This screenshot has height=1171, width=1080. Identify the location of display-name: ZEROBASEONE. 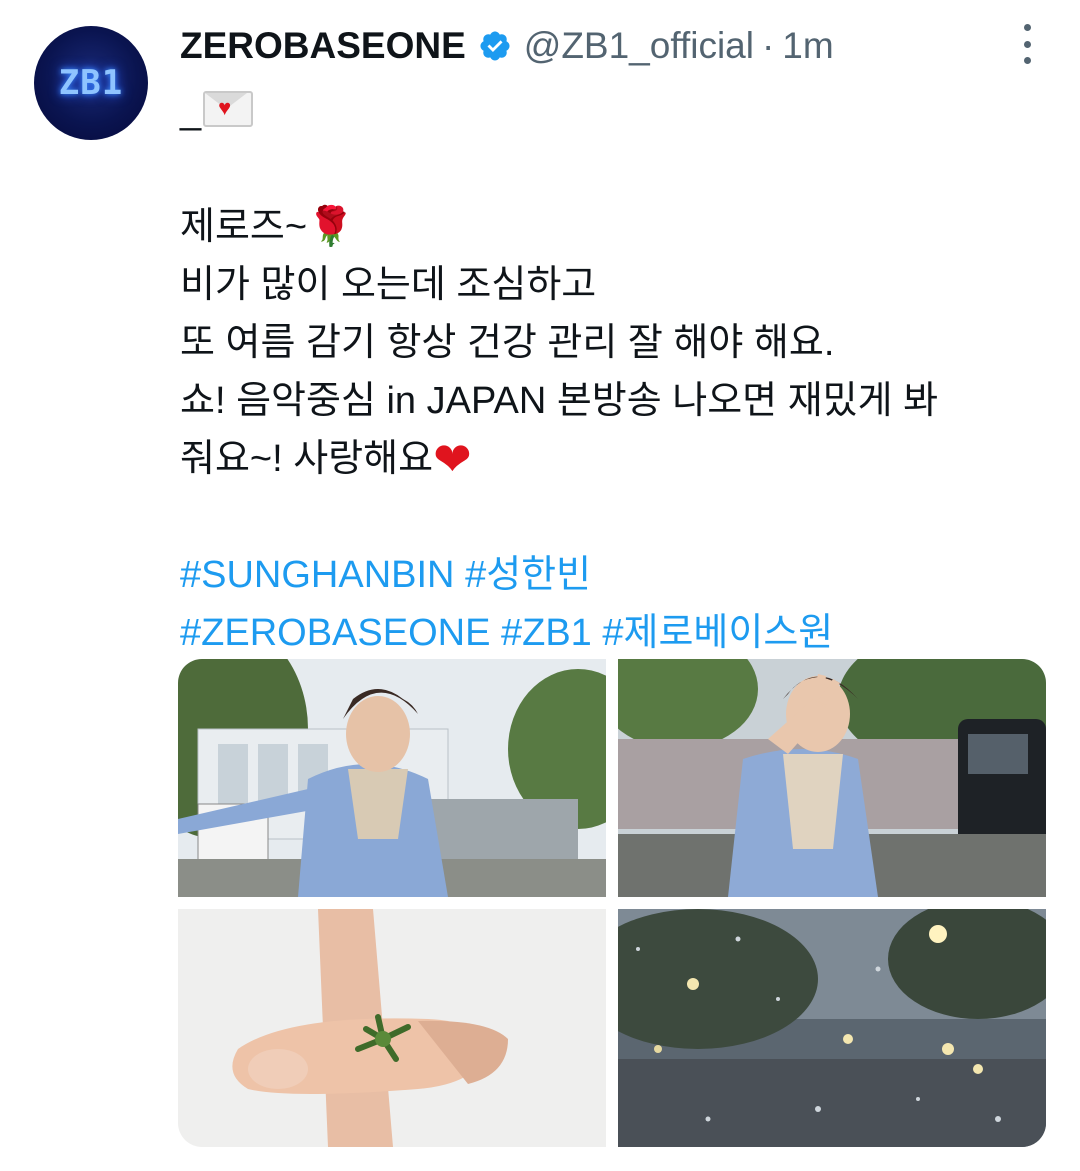
(323, 46).